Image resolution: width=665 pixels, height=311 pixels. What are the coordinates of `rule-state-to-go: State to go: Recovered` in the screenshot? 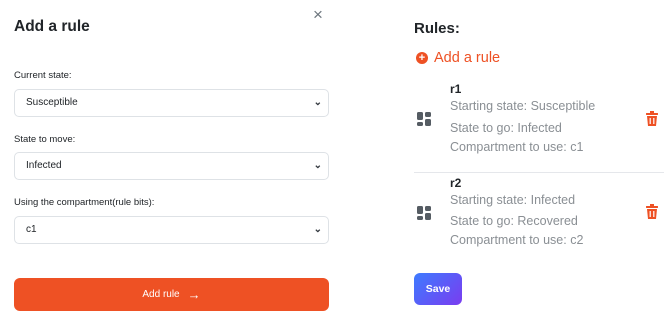 It's located at (514, 221).